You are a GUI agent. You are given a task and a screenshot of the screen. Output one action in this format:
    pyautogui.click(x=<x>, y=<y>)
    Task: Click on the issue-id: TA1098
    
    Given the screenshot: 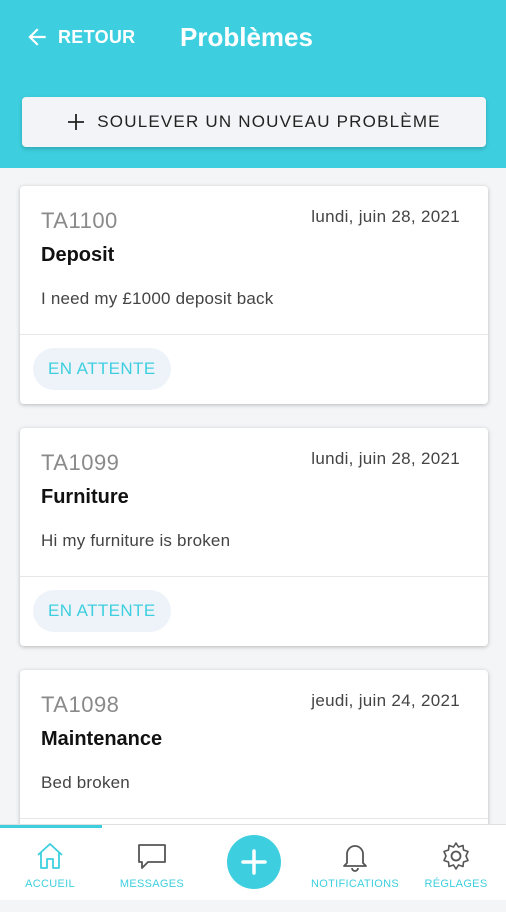 What is the action you would take?
    pyautogui.click(x=80, y=704)
    